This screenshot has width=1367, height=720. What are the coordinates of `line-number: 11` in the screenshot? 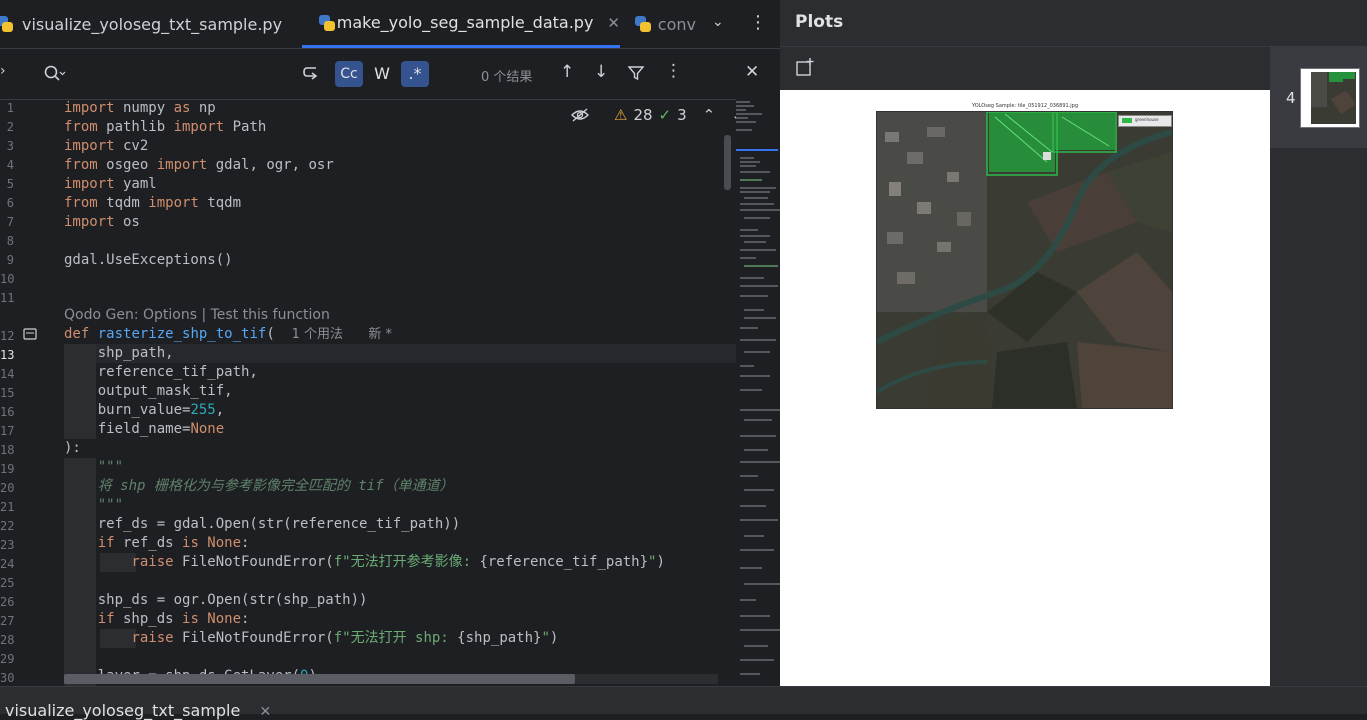 It's located at (7, 298).